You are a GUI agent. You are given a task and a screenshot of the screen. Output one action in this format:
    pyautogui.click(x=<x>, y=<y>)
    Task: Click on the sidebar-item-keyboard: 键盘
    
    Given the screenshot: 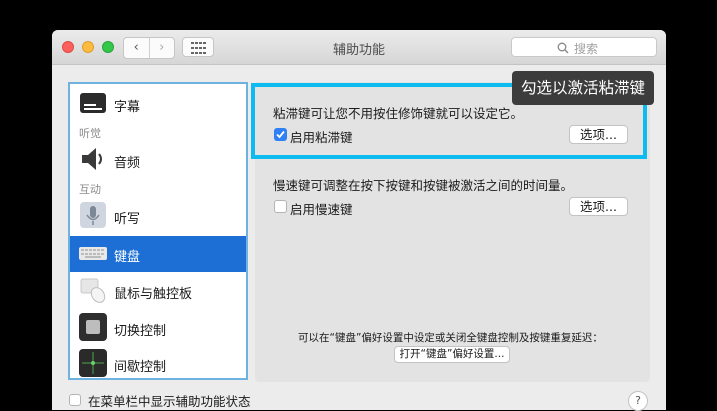 What is the action you would take?
    pyautogui.click(x=158, y=254)
    